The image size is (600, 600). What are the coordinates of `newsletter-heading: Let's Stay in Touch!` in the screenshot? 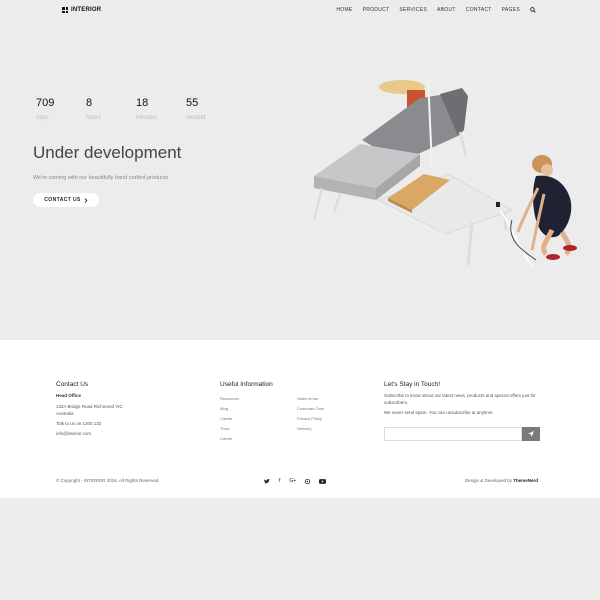 It's located at (412, 384).